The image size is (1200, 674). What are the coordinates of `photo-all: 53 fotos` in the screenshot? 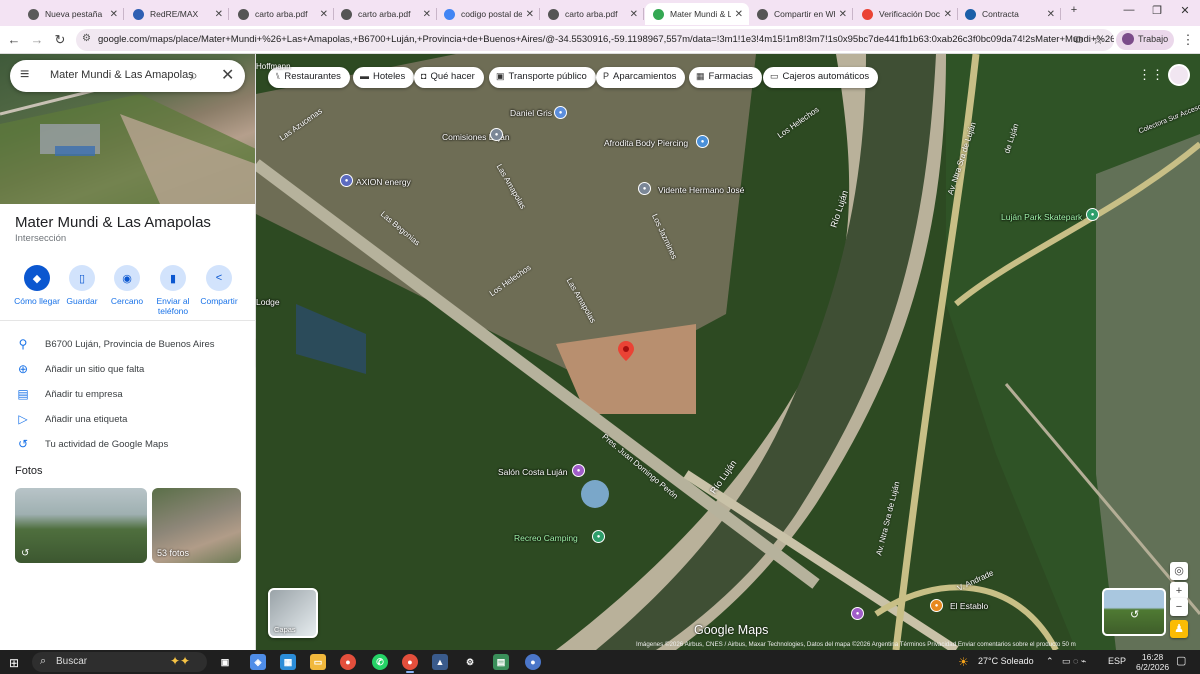 It's located at (196, 525).